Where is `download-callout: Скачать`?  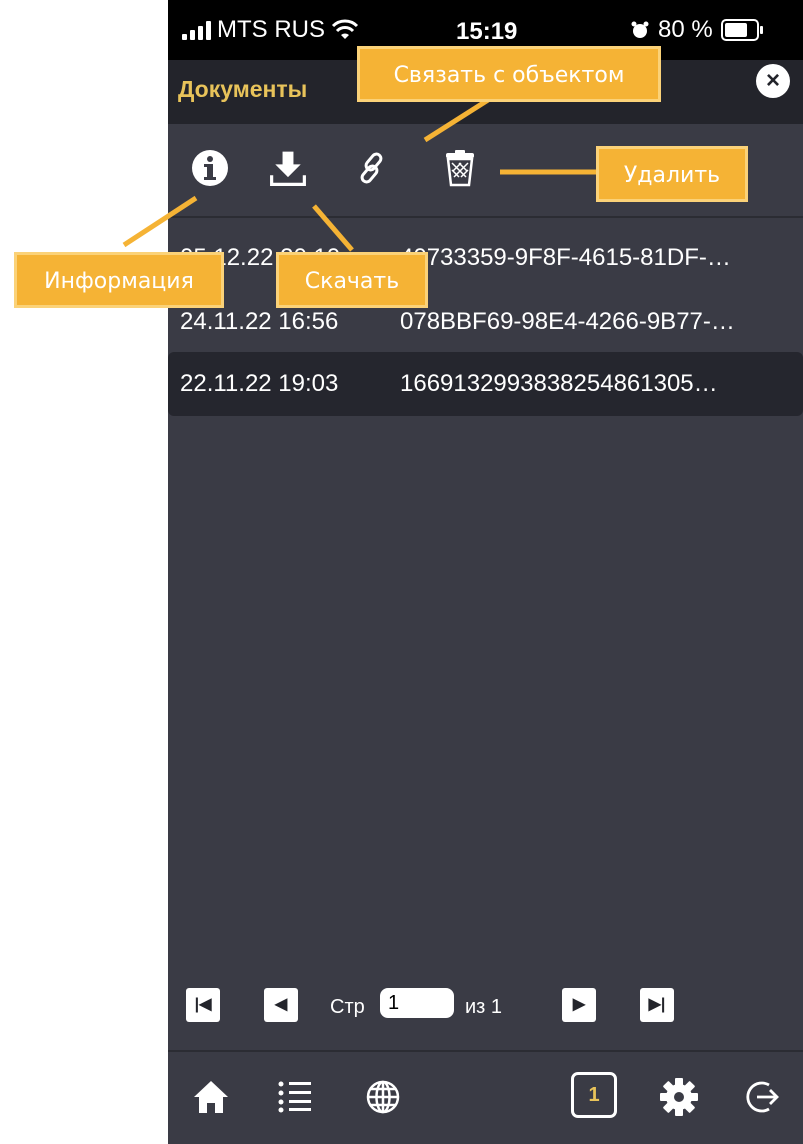
download-callout: Скачать is located at coordinates (352, 280).